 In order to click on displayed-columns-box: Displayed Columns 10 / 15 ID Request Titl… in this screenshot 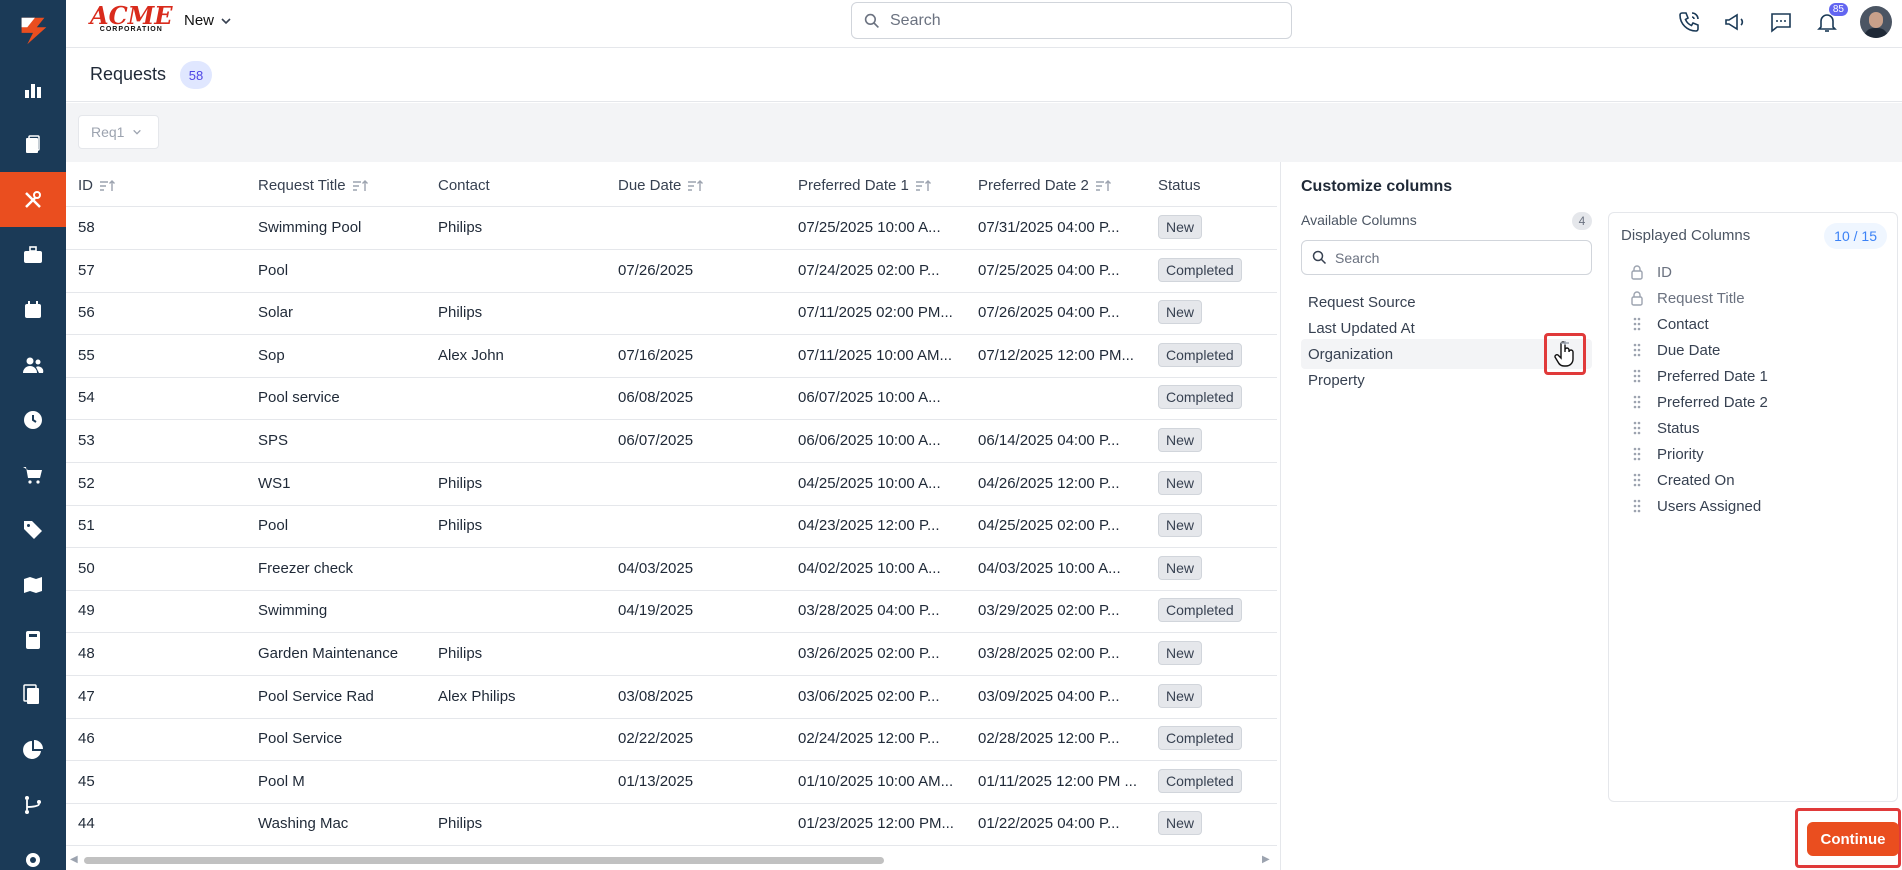, I will do `click(1753, 507)`.